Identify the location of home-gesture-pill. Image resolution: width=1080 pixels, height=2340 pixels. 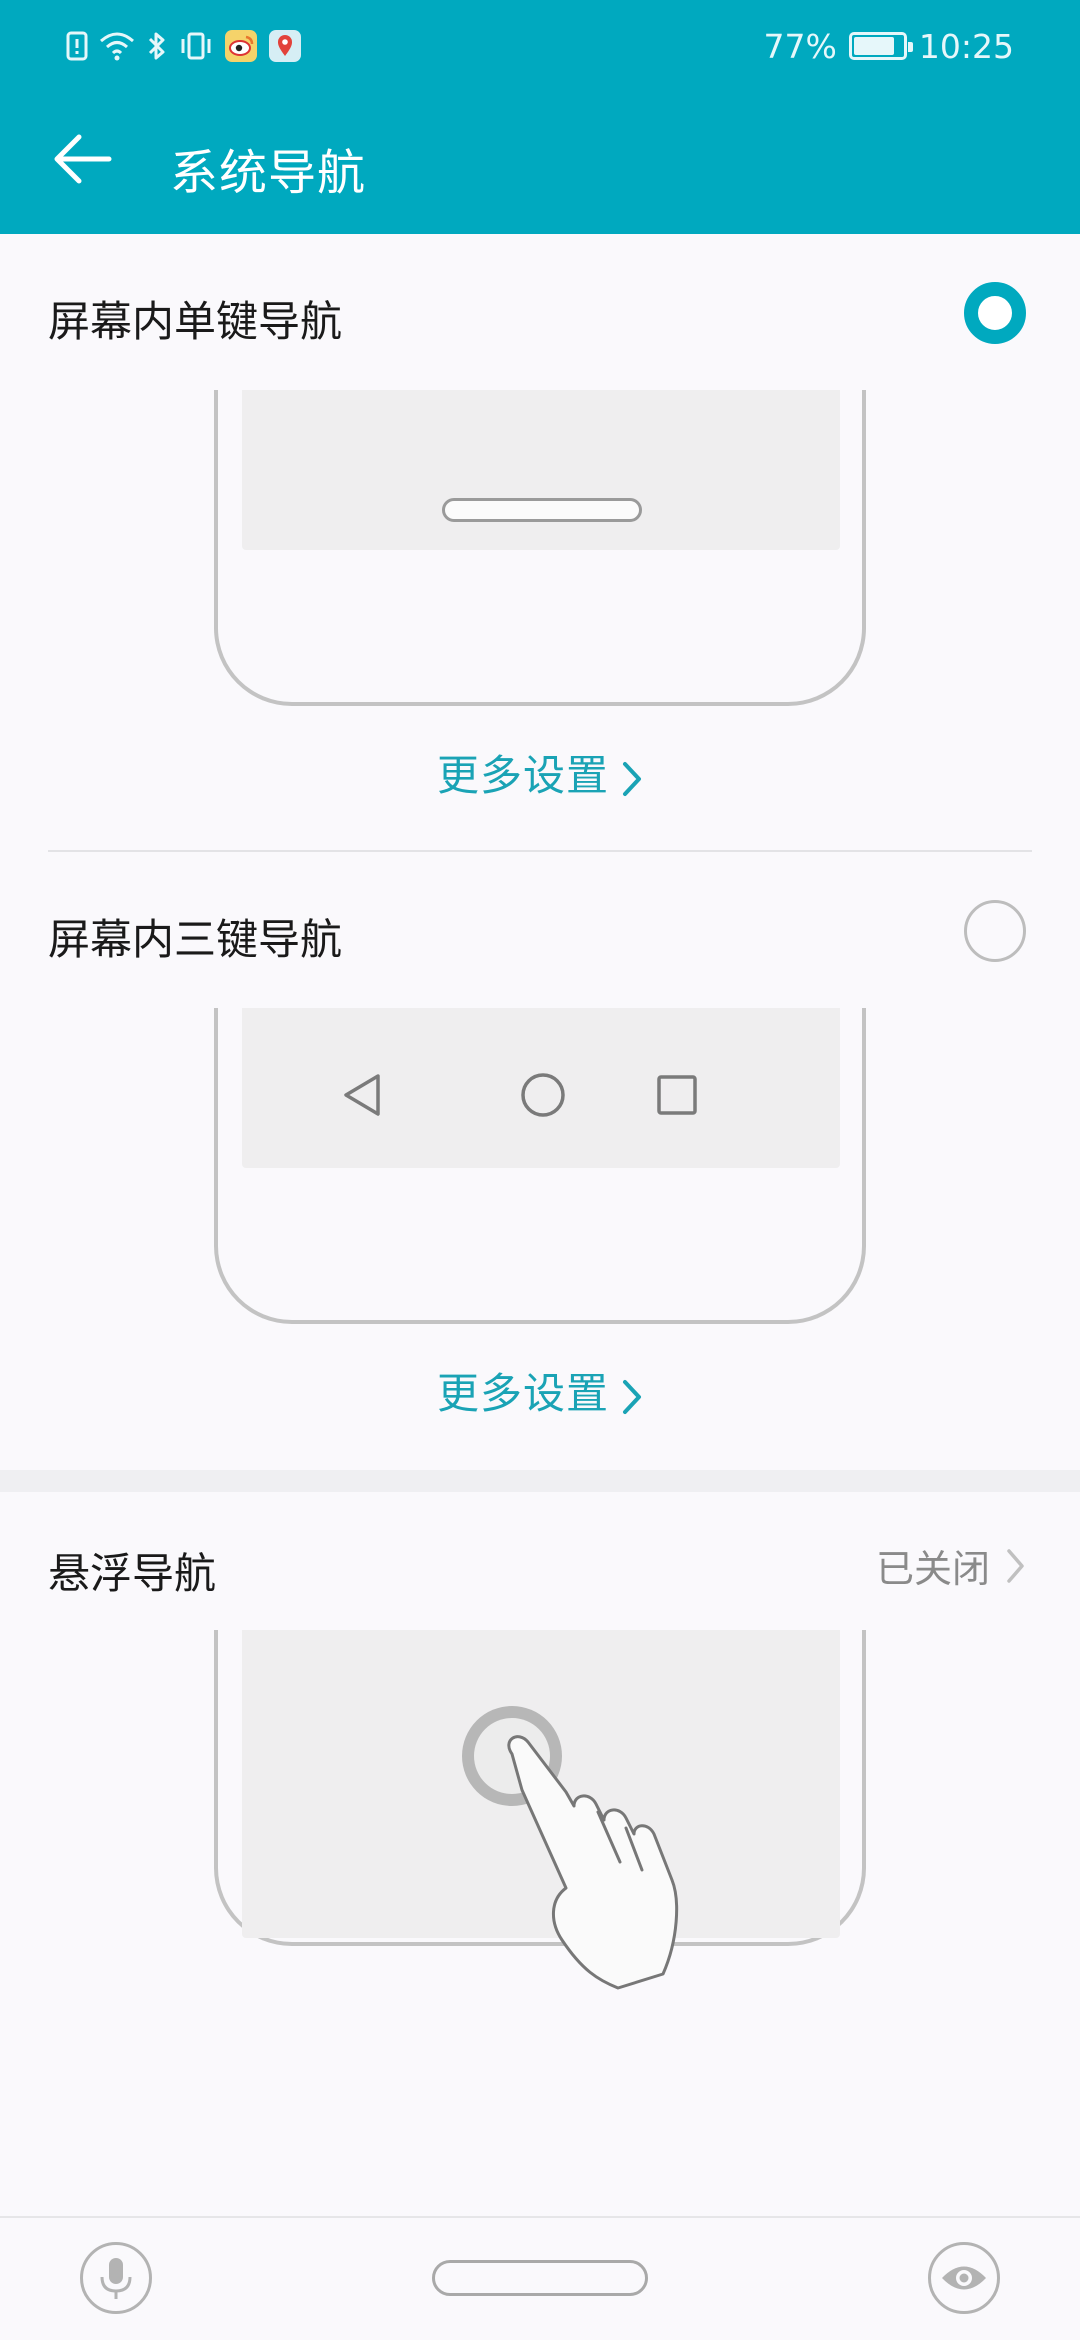
(540, 2278).